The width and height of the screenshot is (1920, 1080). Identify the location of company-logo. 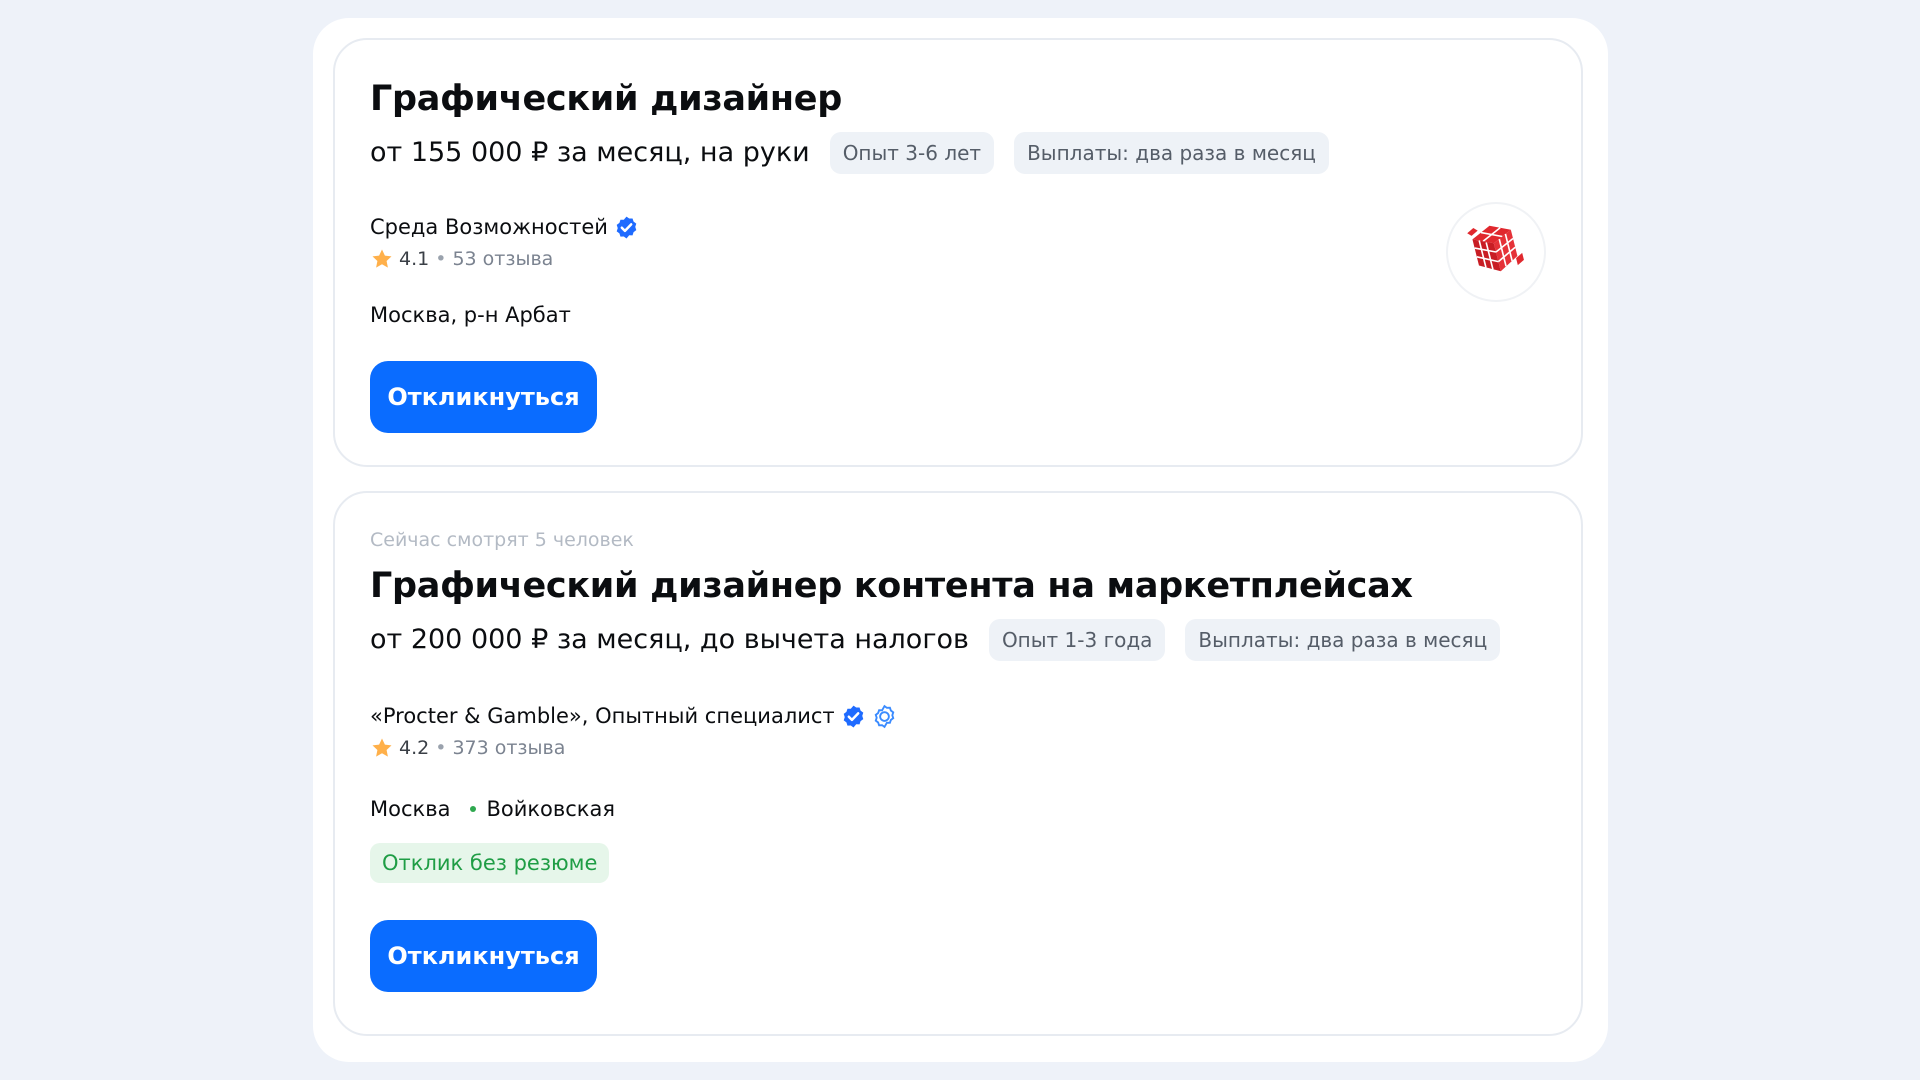
(1496, 252).